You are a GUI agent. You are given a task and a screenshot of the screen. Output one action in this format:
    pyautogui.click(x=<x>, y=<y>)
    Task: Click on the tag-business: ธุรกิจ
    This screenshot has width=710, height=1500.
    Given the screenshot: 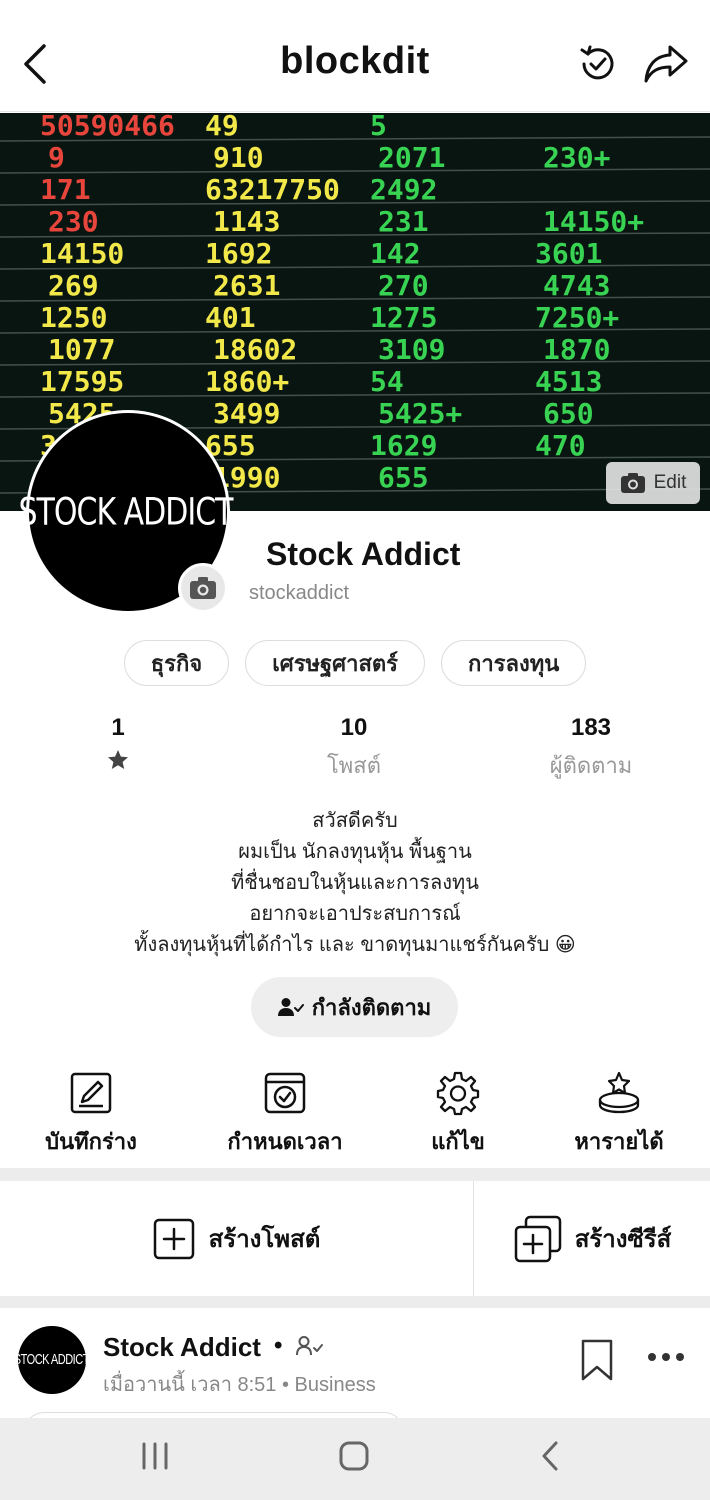 What is the action you would take?
    pyautogui.click(x=176, y=663)
    